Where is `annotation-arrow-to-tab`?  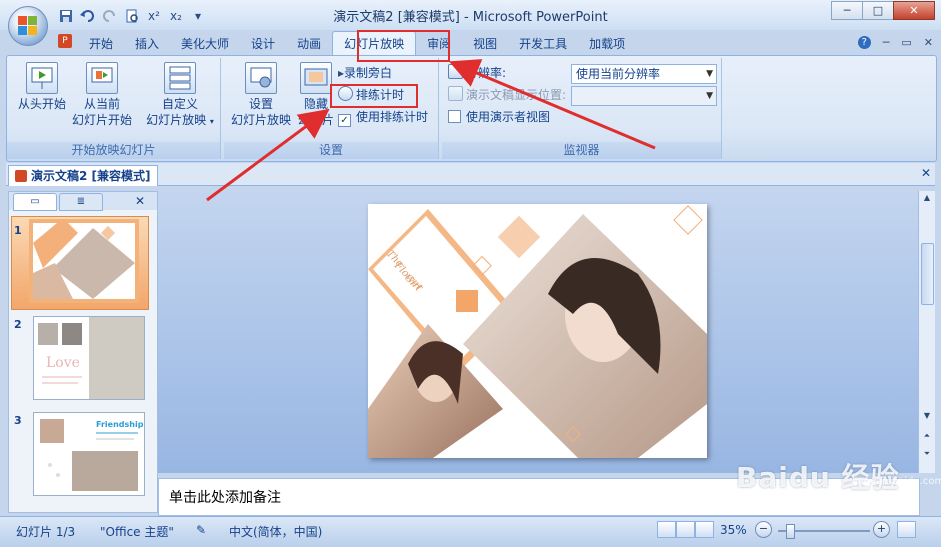
annotation-arrow-to-tab is located at coordinates (552, 104).